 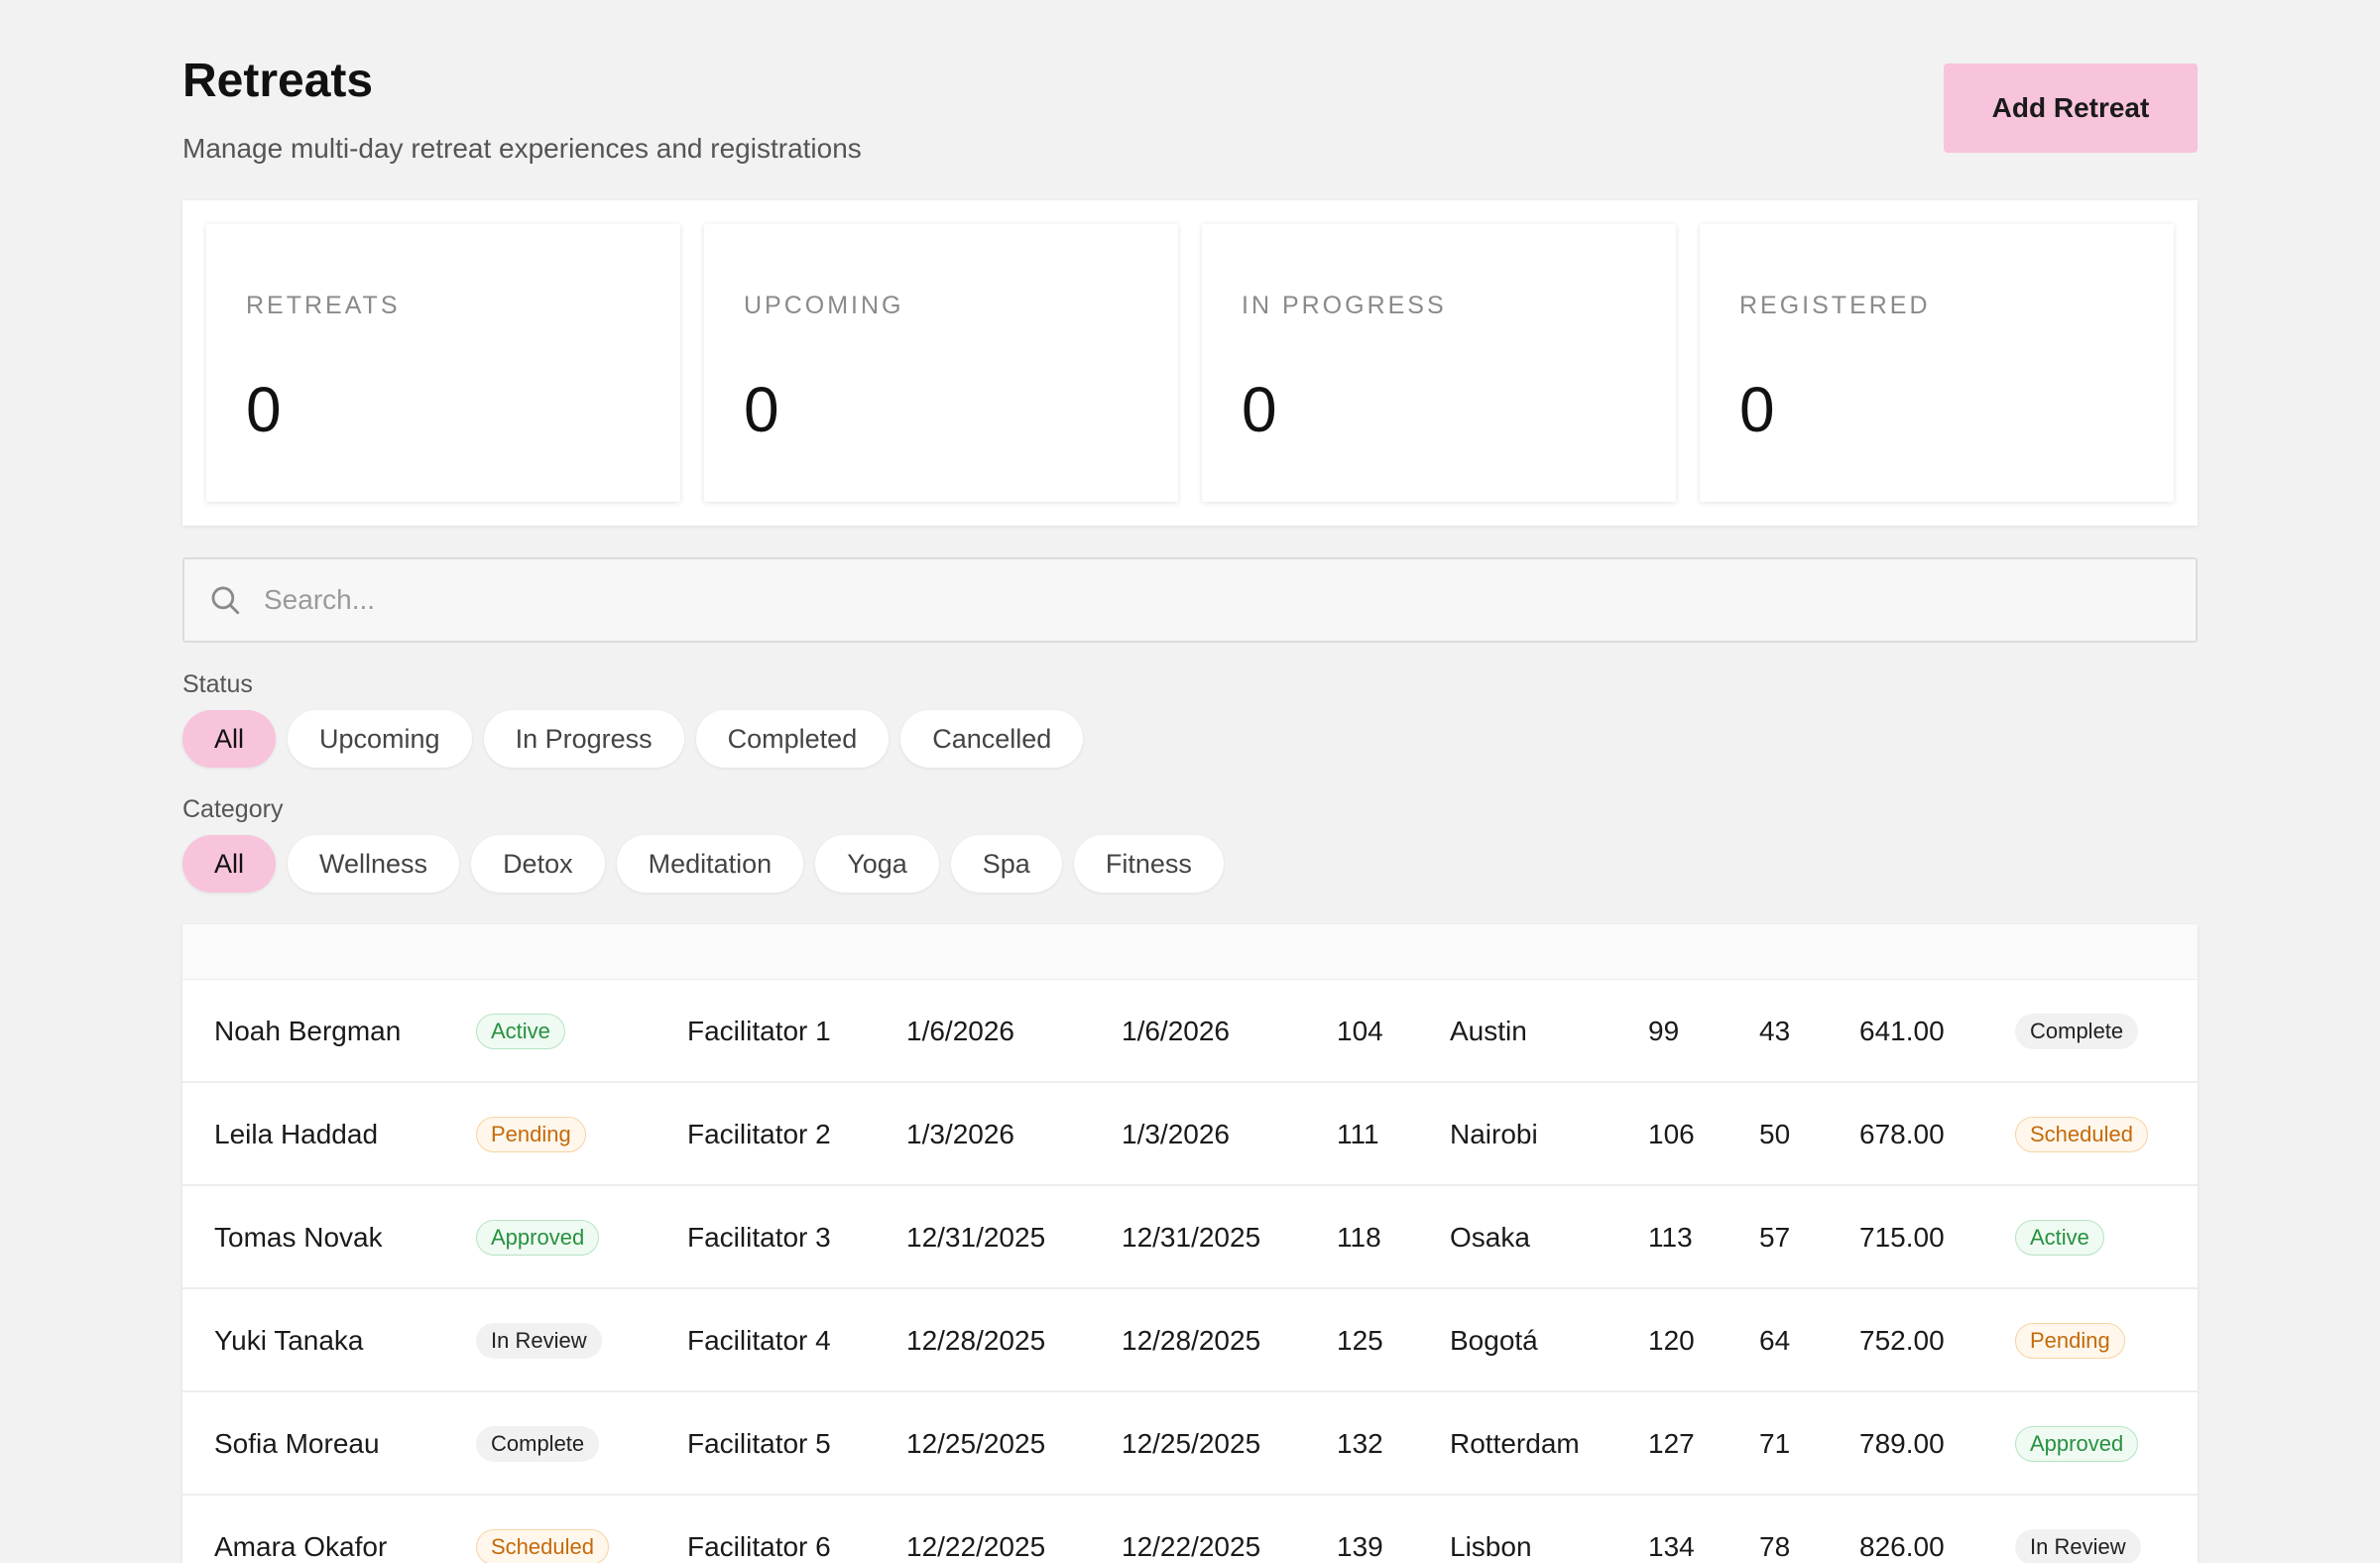 I want to click on cell-number: 113, so click(x=1670, y=1238).